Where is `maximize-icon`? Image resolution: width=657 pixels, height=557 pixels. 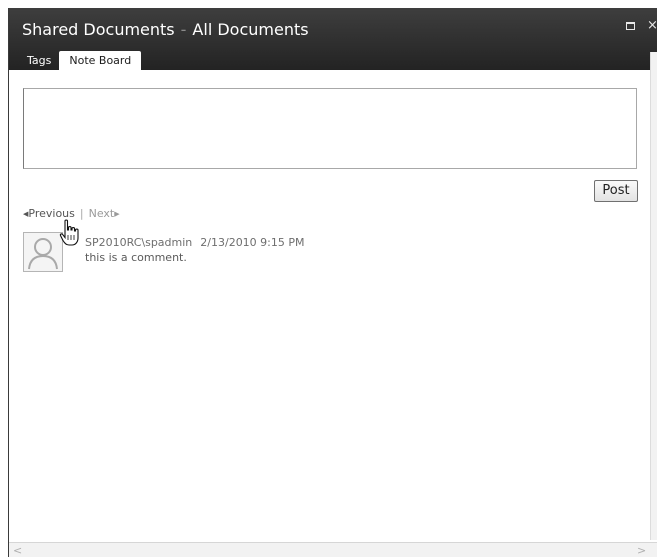 maximize-icon is located at coordinates (630, 26).